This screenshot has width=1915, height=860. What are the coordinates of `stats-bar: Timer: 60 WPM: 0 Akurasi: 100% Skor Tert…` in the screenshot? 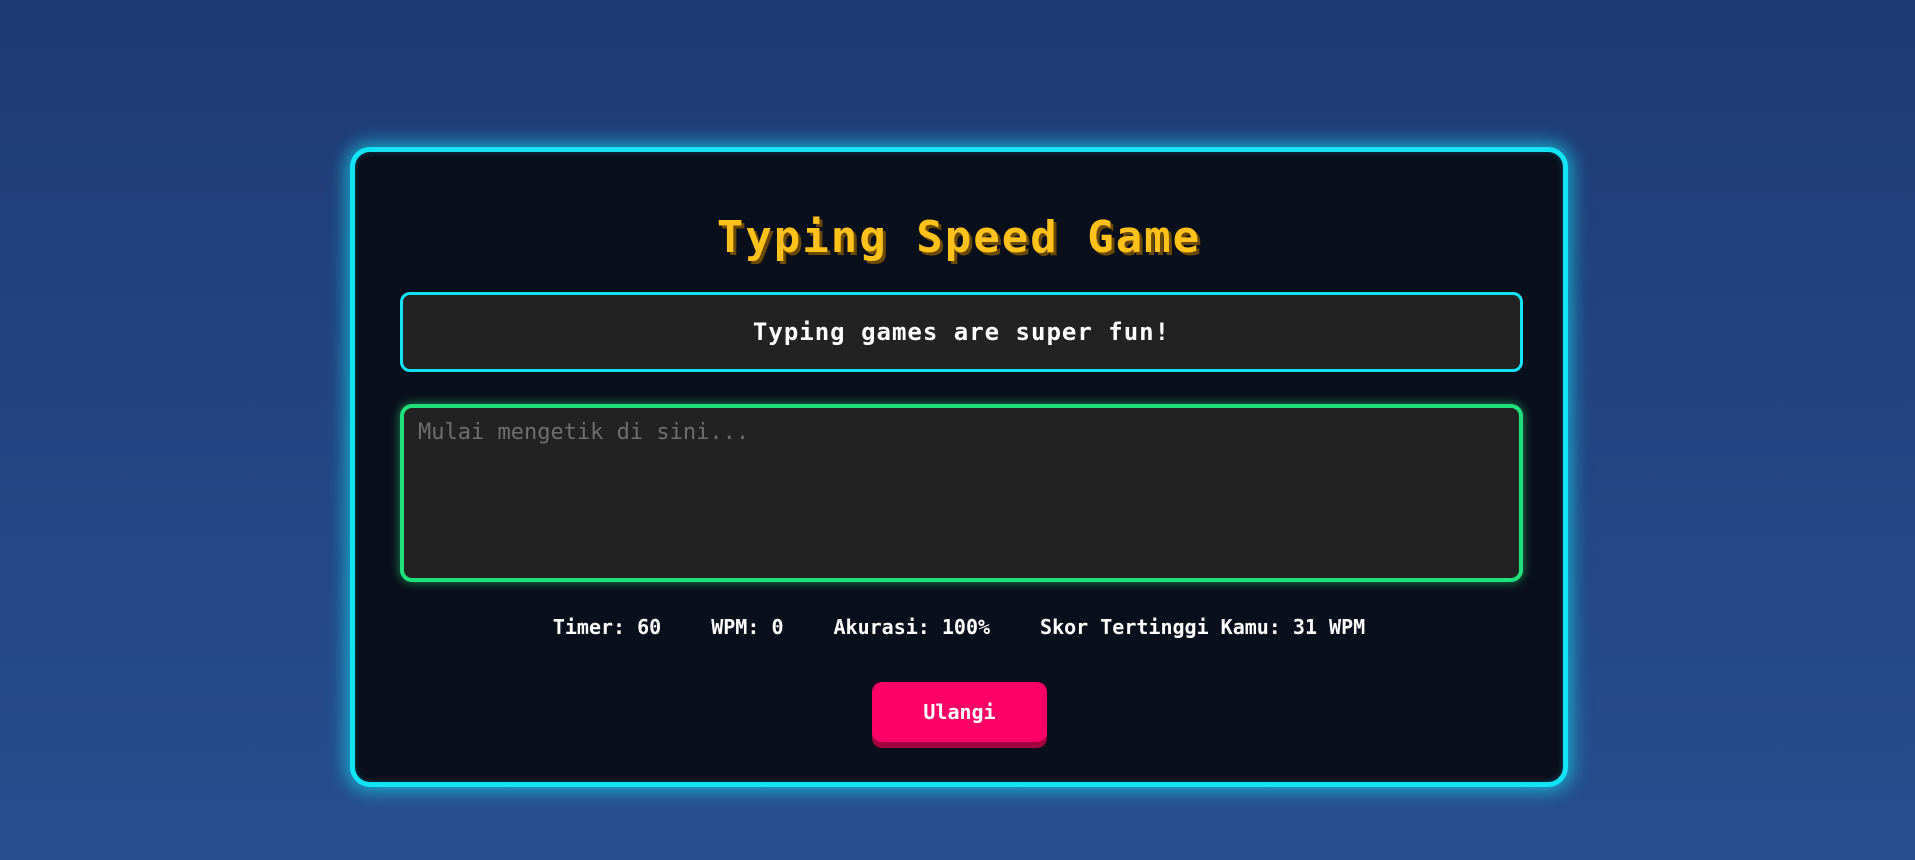 It's located at (959, 627).